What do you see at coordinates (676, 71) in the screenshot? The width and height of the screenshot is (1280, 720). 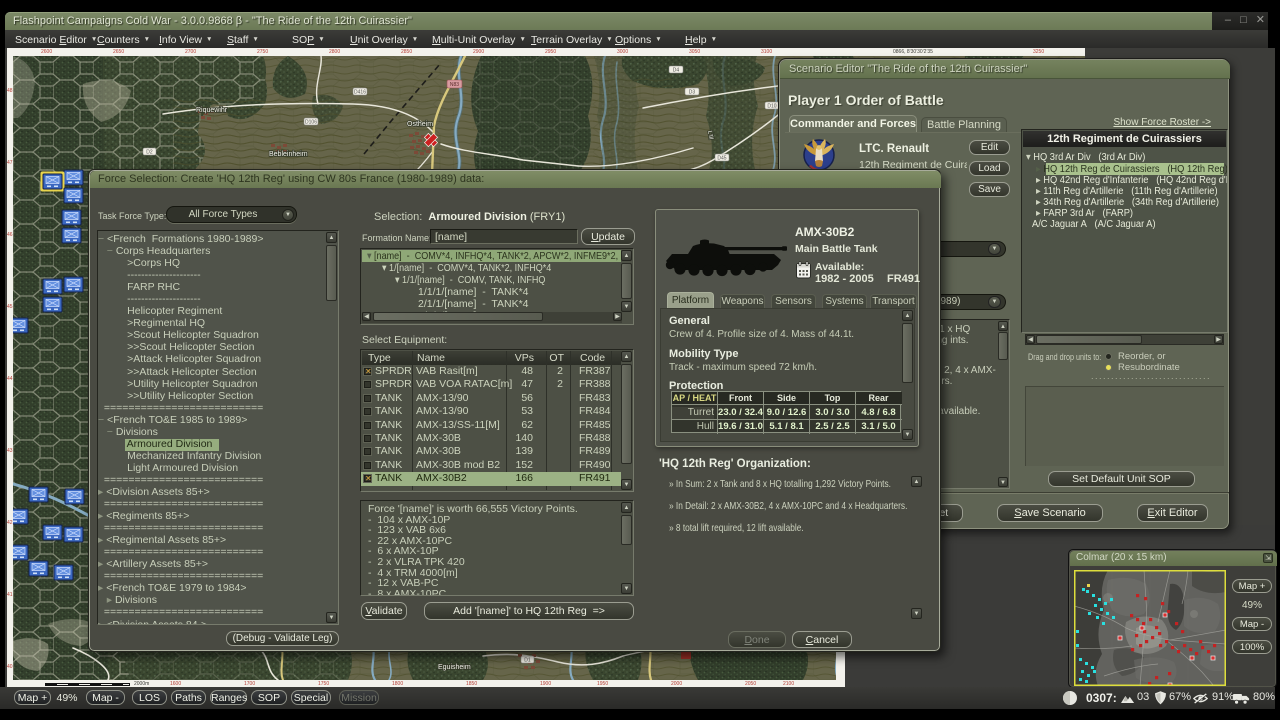 I see `svg-text: D4` at bounding box center [676, 71].